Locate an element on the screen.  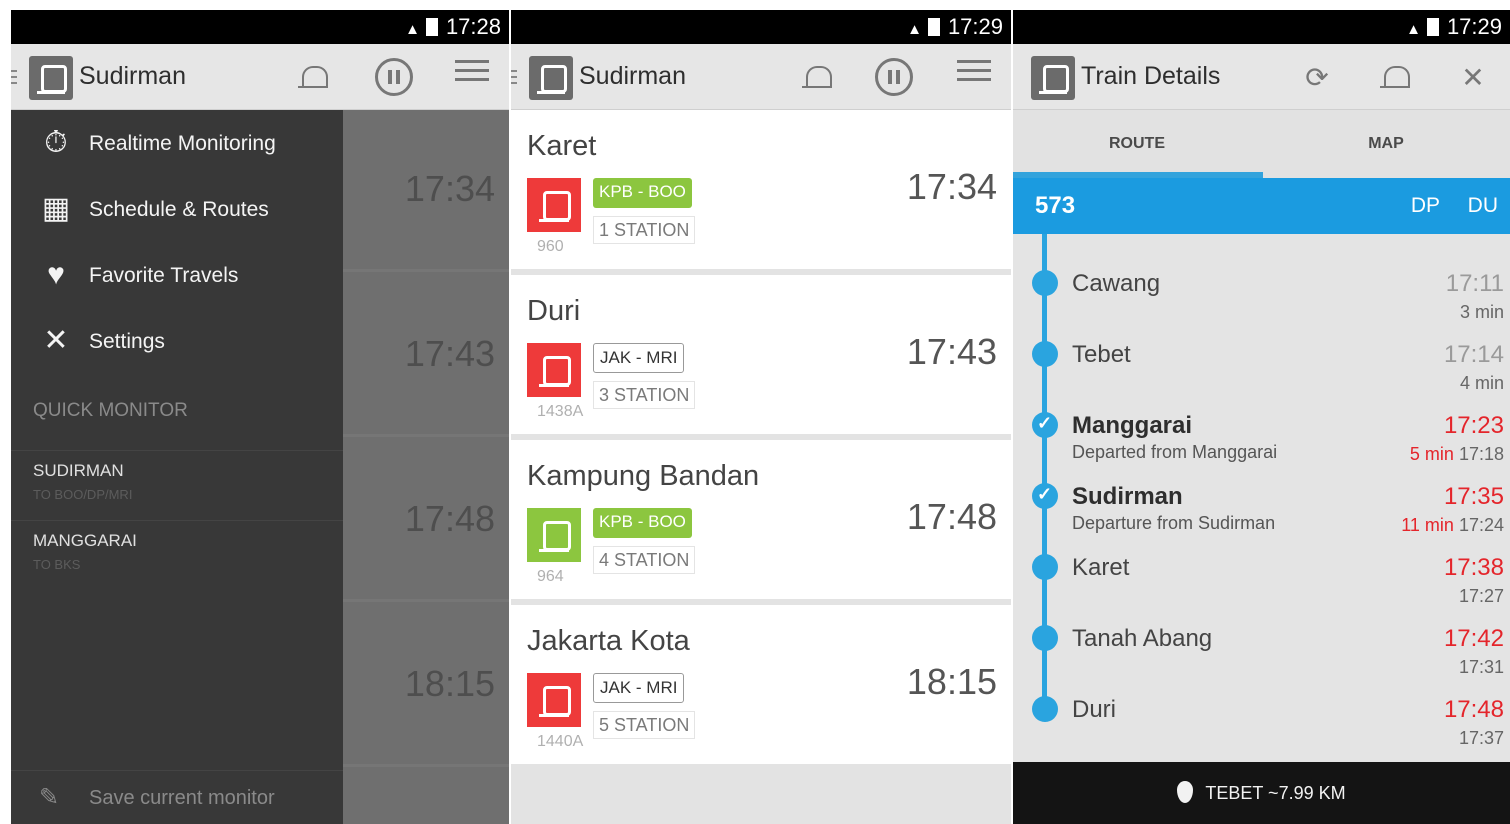
scheduled-time: 17:31 is located at coordinates (1481, 667).